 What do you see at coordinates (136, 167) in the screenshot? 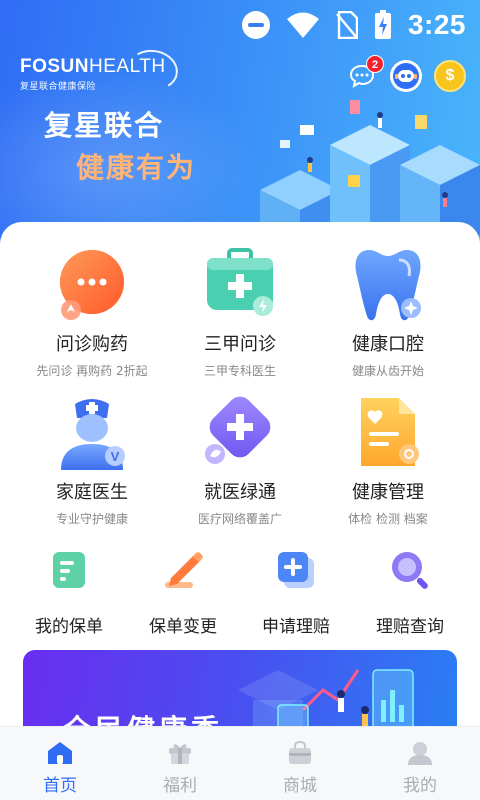
I see `hero-slogan-secondary: 健康有为` at bounding box center [136, 167].